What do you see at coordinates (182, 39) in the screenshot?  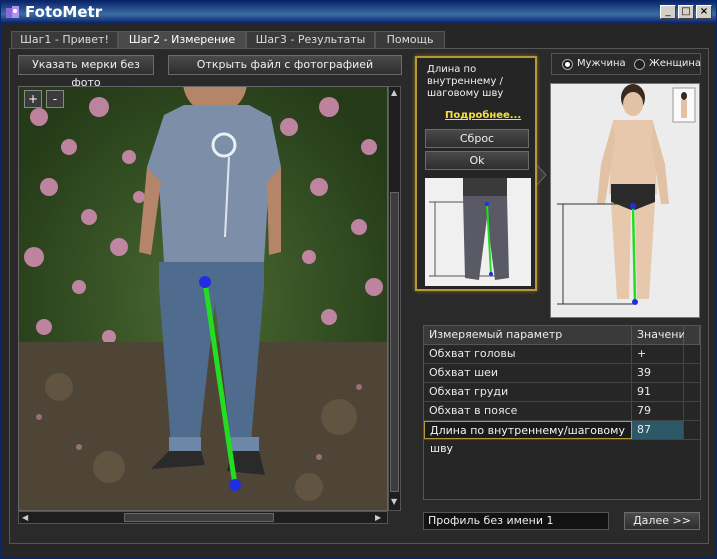 I see `tab-step2: Шаг2 - Измерение` at bounding box center [182, 39].